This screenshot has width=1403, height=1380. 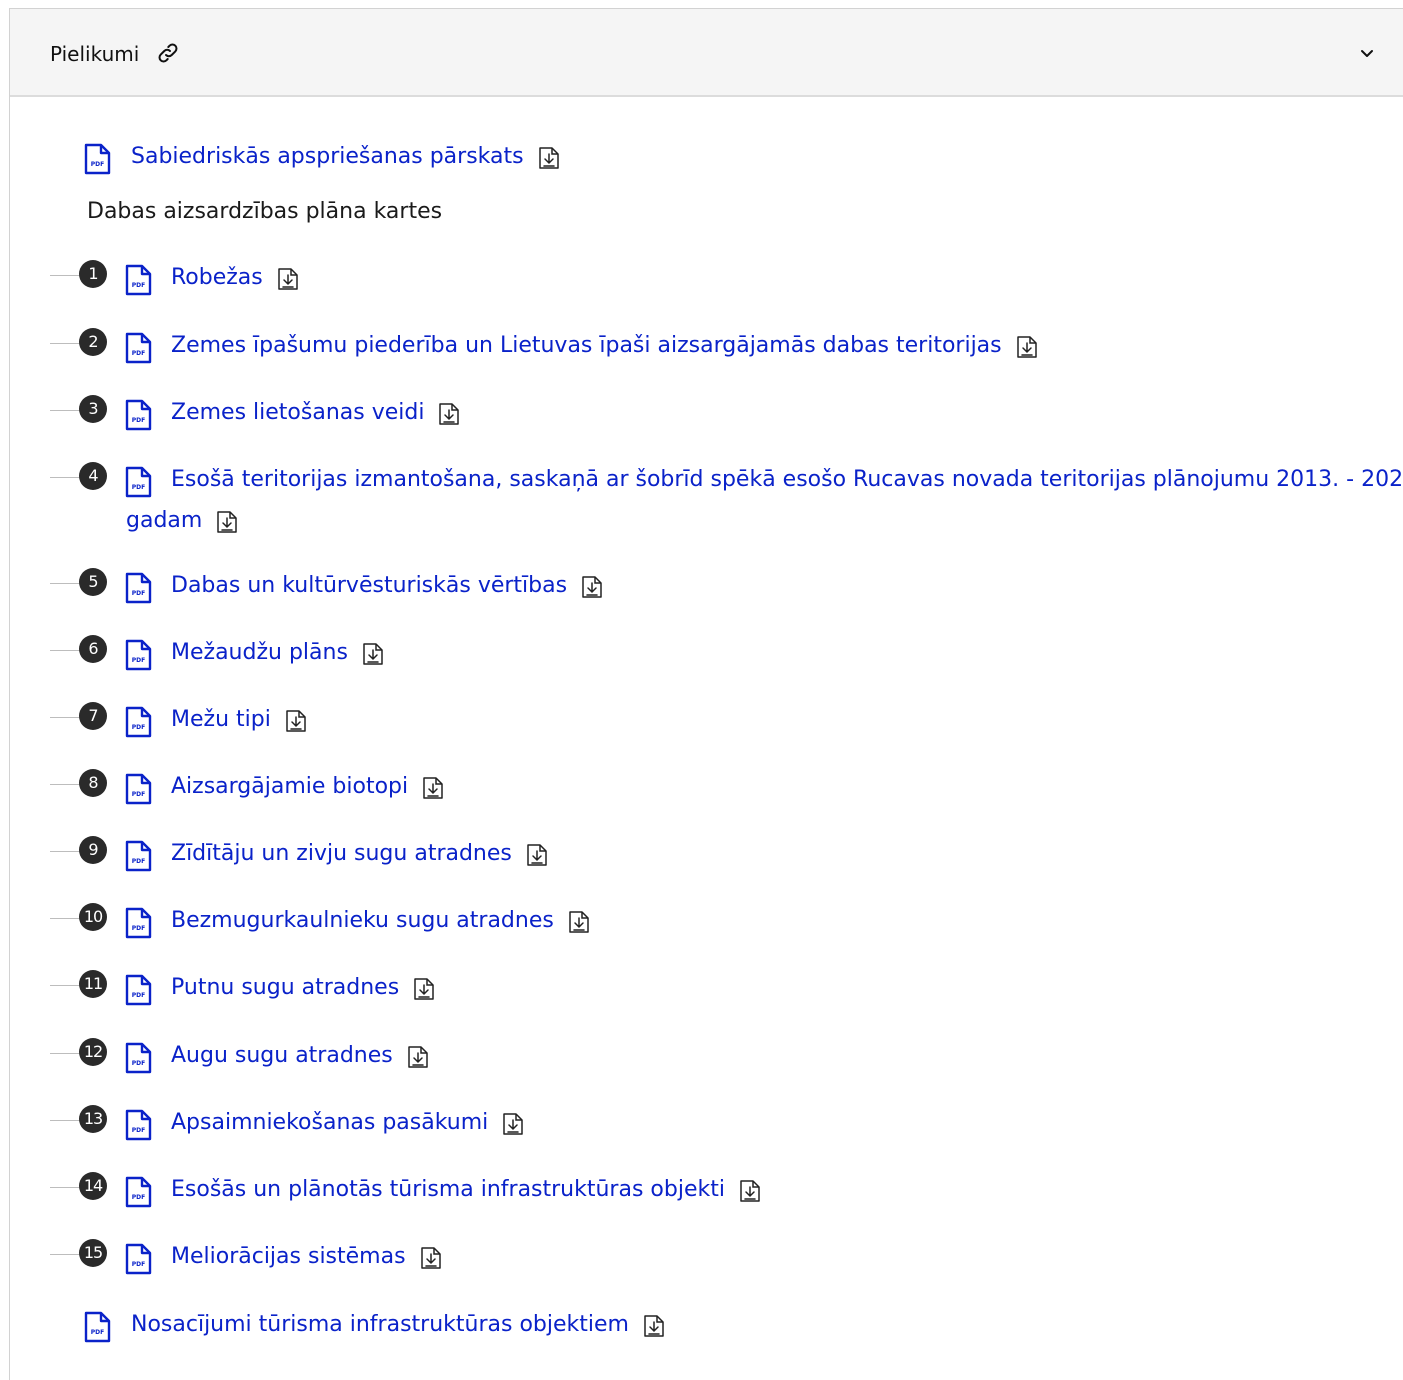 I want to click on accordion-title: Pielikumi, so click(x=95, y=54).